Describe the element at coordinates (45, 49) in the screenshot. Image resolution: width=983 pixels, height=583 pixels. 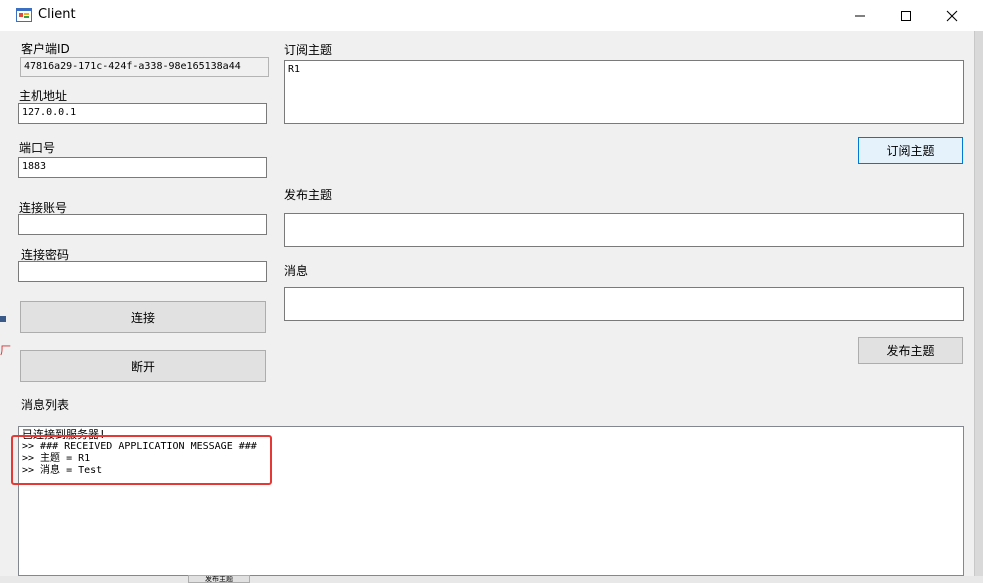
I see `client-id-label: 客户端ID` at that location.